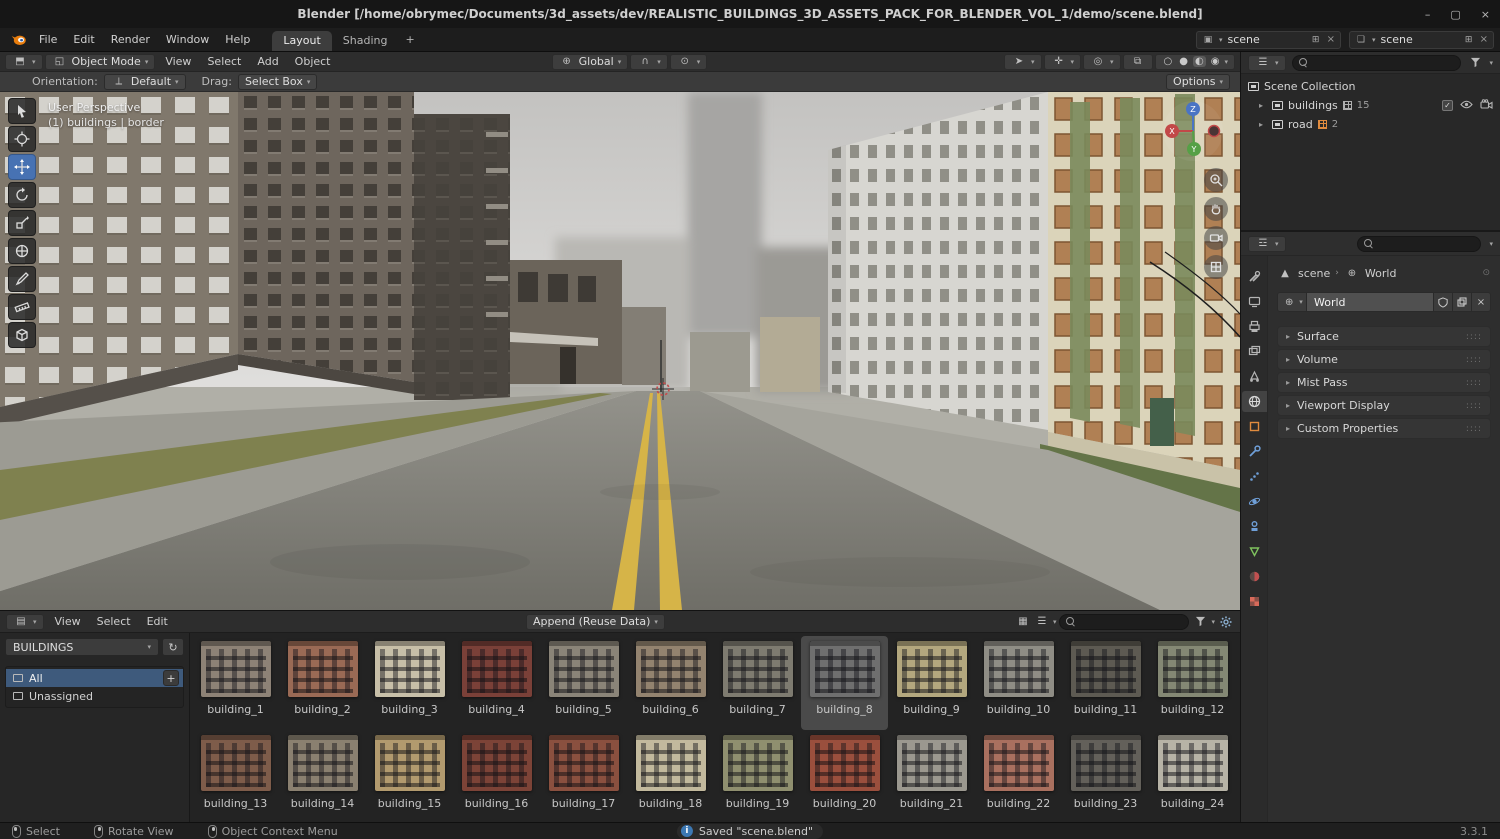 The width and height of the screenshot is (1500, 839). What do you see at coordinates (178, 61) in the screenshot?
I see `viewport-menu-item: View` at bounding box center [178, 61].